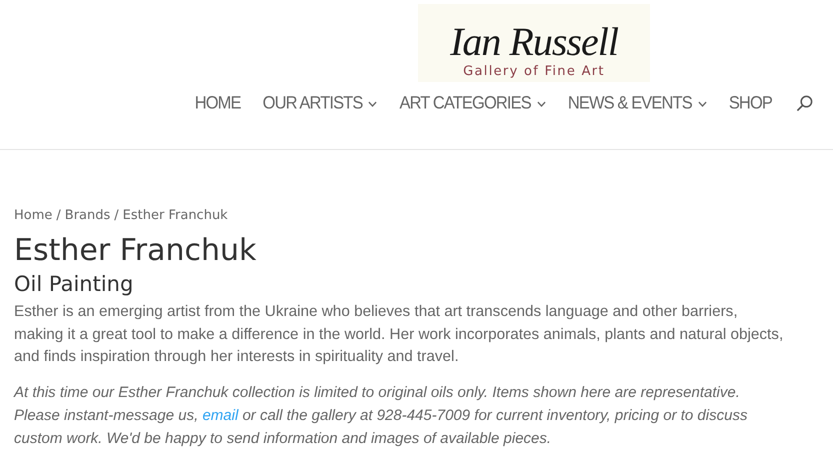  What do you see at coordinates (175, 215) in the screenshot?
I see `breadcrumb-current: Esther Franchuk` at bounding box center [175, 215].